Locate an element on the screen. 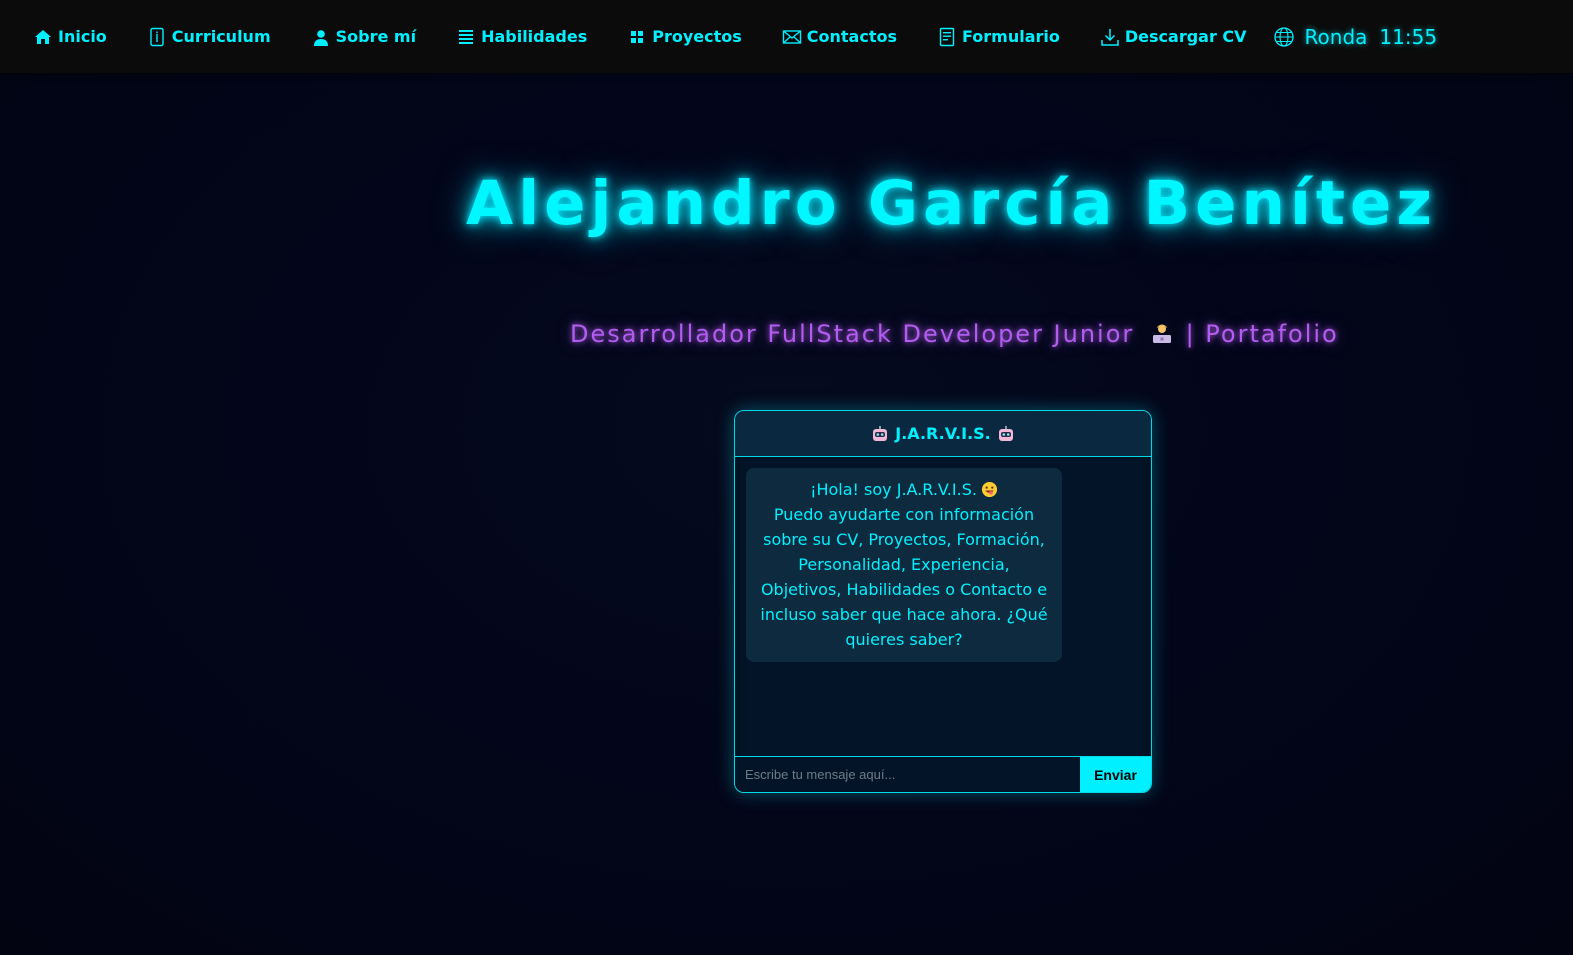 The height and width of the screenshot is (955, 1573). nav-formulario: Formulario is located at coordinates (998, 37).